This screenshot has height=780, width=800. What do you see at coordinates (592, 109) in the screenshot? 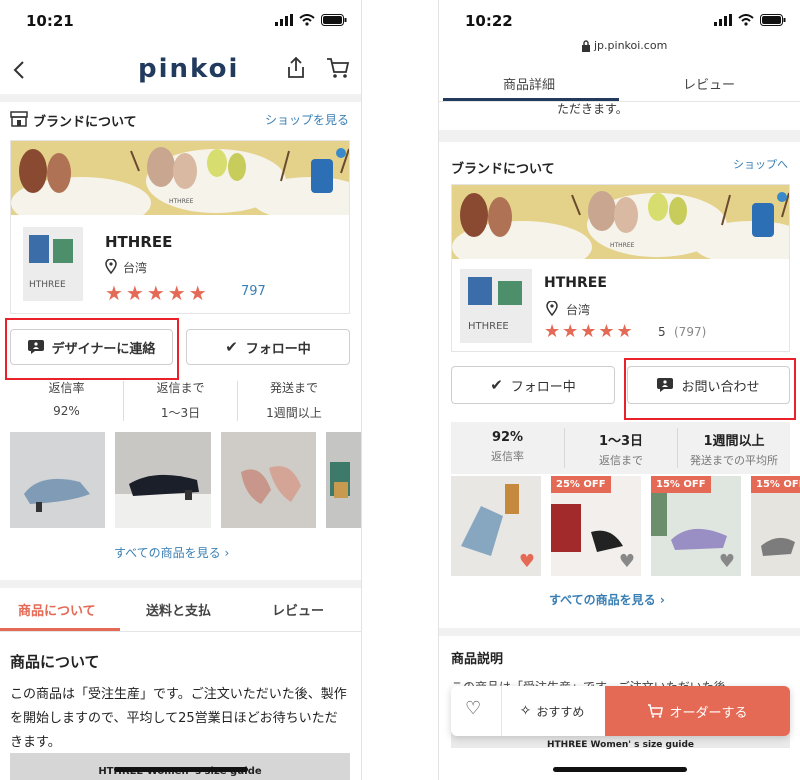
I see `scrolled-text: ただきます。` at bounding box center [592, 109].